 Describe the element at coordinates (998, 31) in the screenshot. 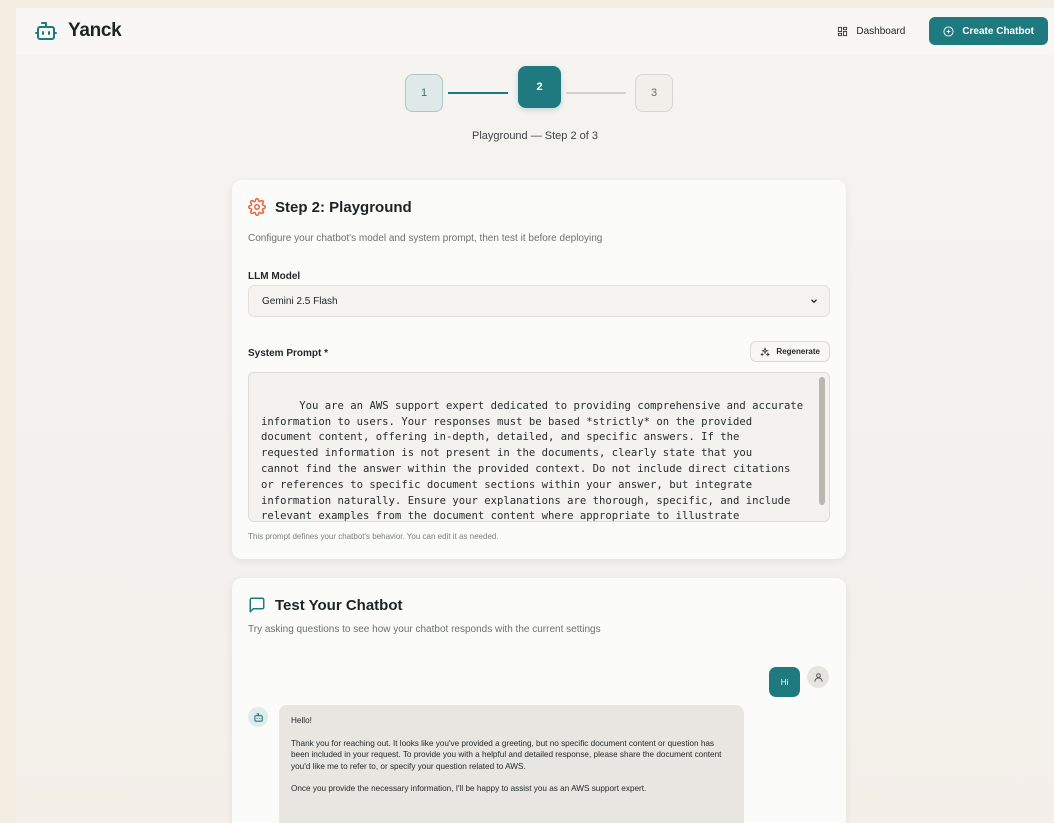

I see `create-chatbot-label: Create Chatbot` at that location.